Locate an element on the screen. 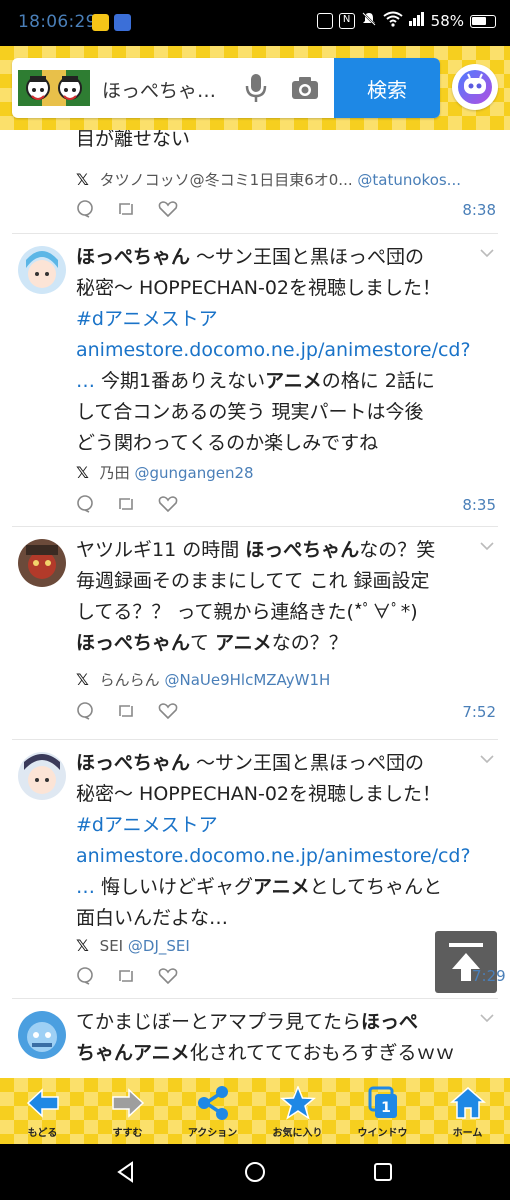  search-button: 検索 is located at coordinates (387, 88).